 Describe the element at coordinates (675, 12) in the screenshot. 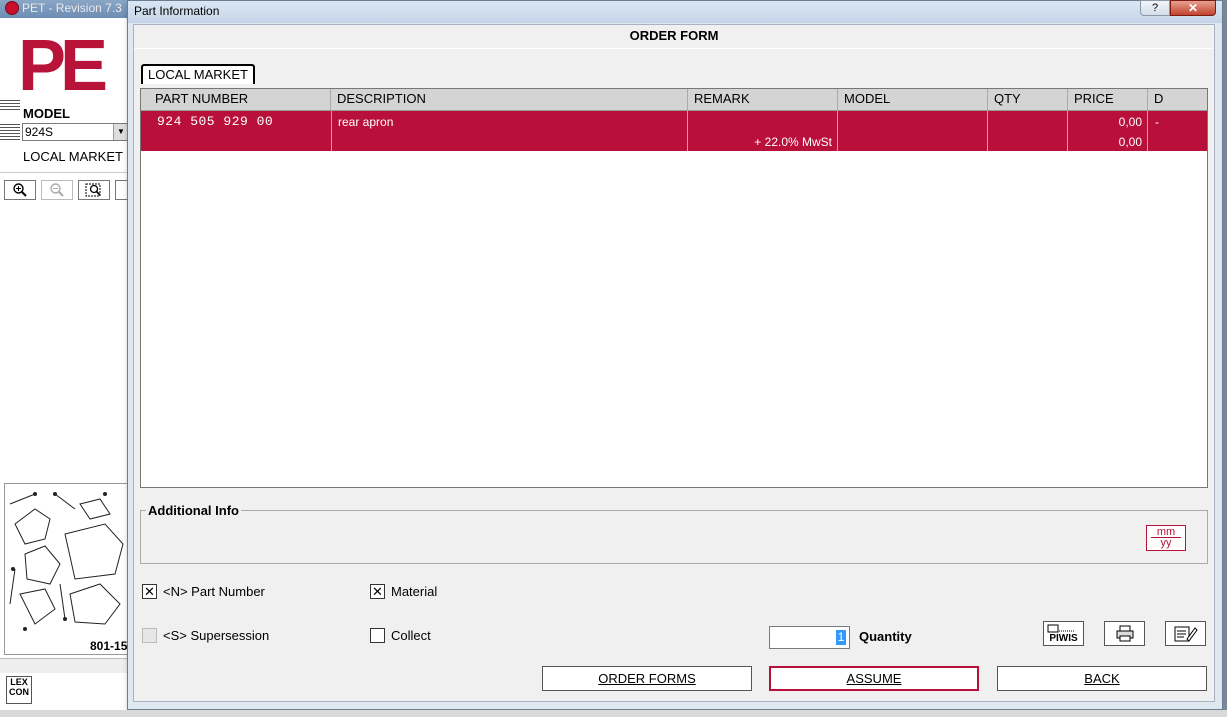

I see `dialog-title-bar` at that location.